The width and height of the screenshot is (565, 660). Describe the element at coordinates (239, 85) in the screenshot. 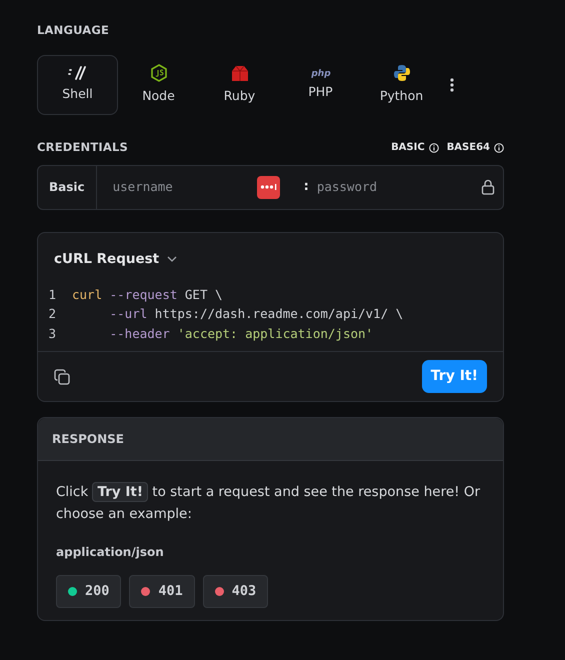

I see `language-tab: Ruby` at that location.